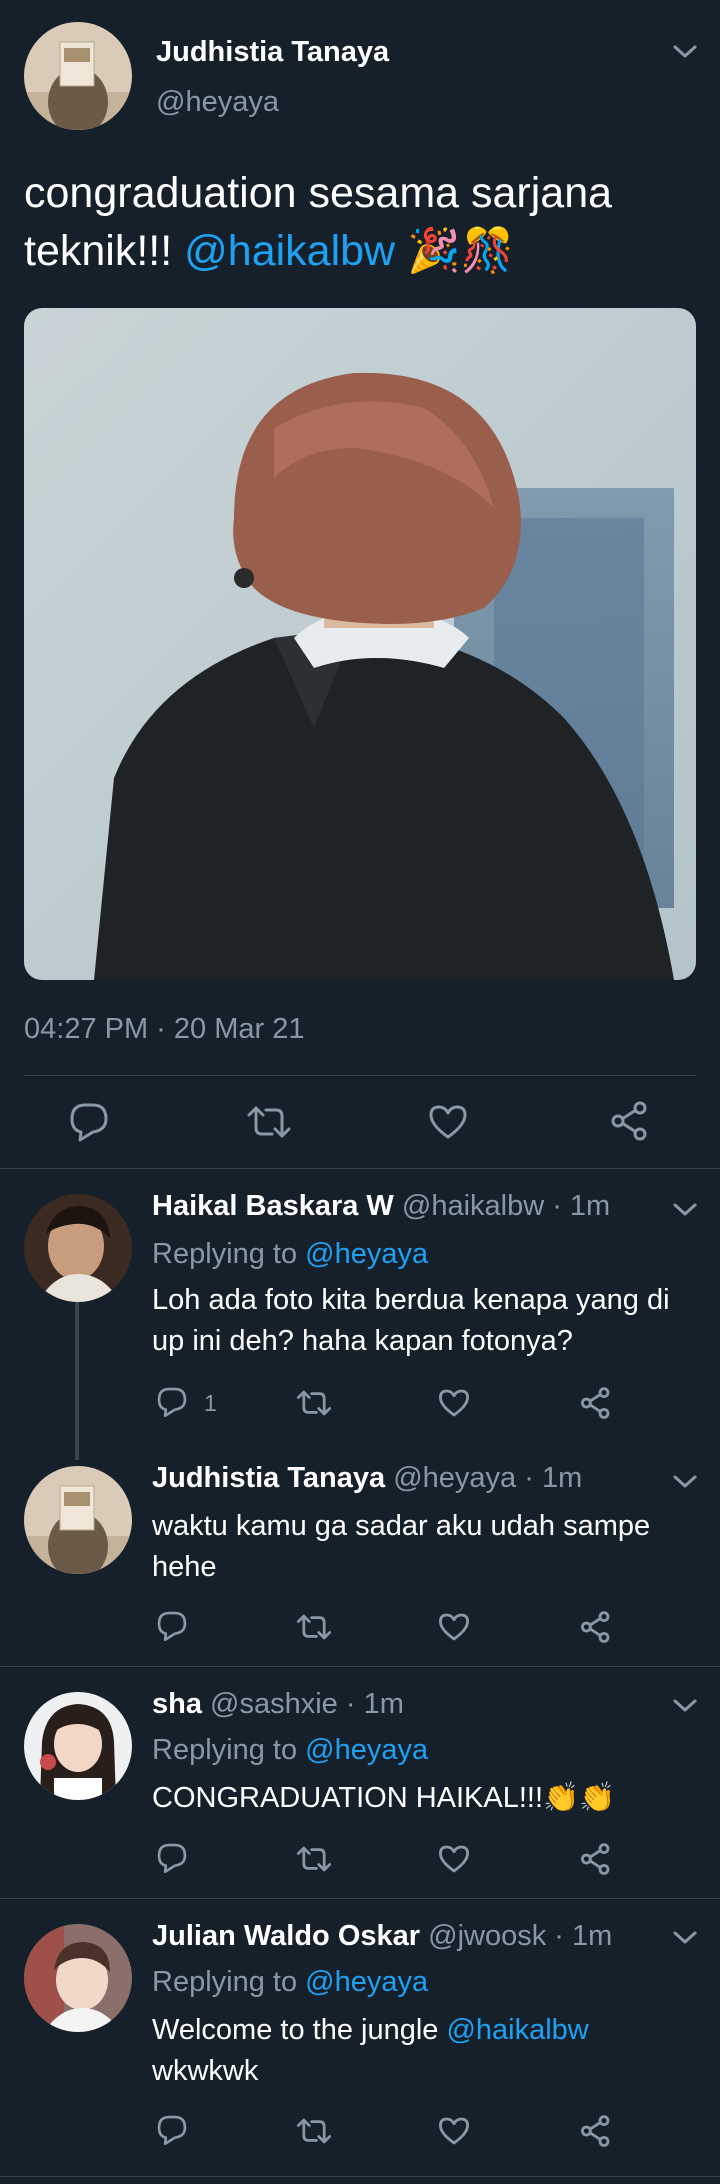 Image resolution: width=720 pixels, height=2184 pixels. What do you see at coordinates (286, 1936) in the screenshot?
I see `author-name: Julian Waldo Oskar` at bounding box center [286, 1936].